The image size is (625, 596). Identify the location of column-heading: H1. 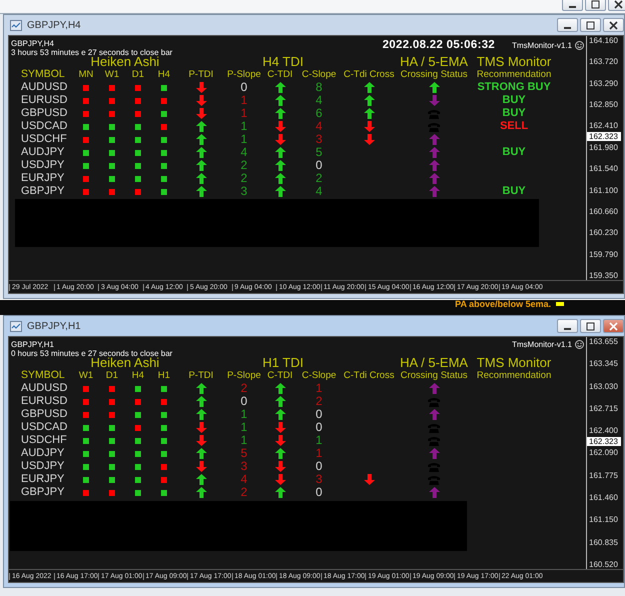
(164, 375).